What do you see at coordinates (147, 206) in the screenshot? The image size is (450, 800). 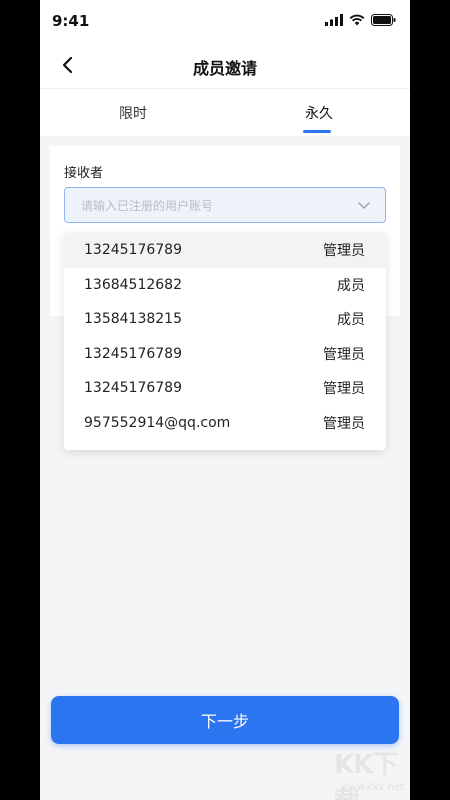 I see `receiver-placeholder: 请输入已注册的用户账号` at bounding box center [147, 206].